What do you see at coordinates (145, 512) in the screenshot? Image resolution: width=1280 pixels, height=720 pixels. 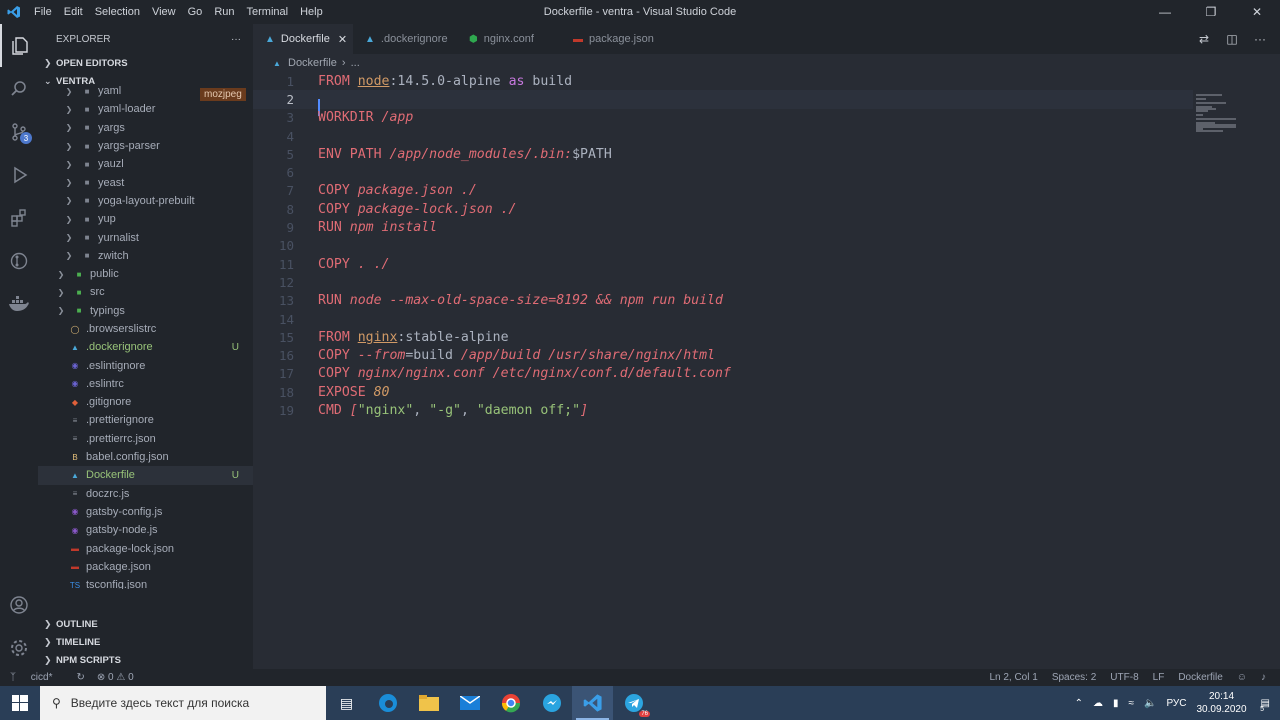 I see `tree-item: ◉ gatsby-config.js` at bounding box center [145, 512].